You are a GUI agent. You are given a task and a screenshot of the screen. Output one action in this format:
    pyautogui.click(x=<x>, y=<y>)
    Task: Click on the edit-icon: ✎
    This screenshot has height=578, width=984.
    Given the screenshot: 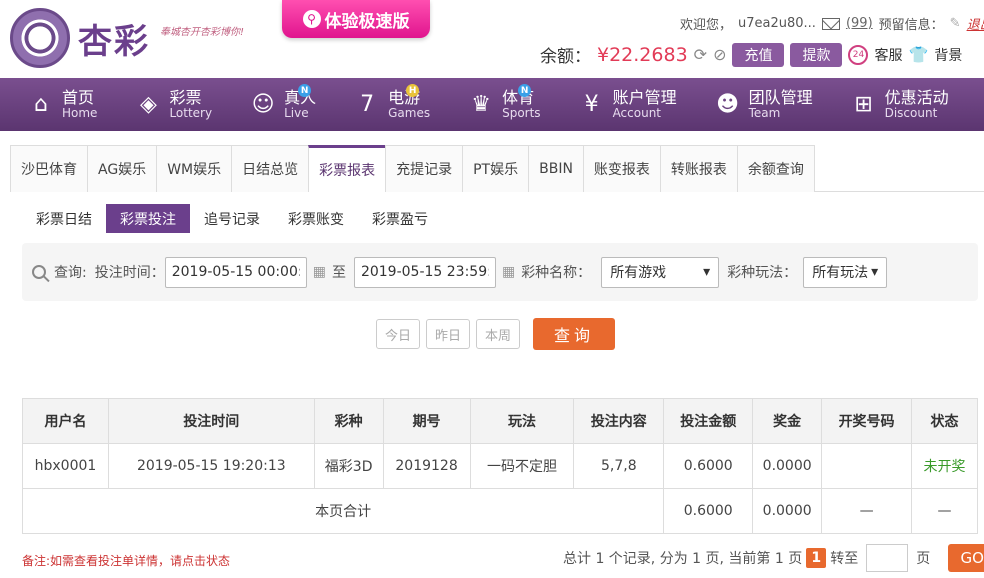 What is the action you would take?
    pyautogui.click(x=955, y=23)
    